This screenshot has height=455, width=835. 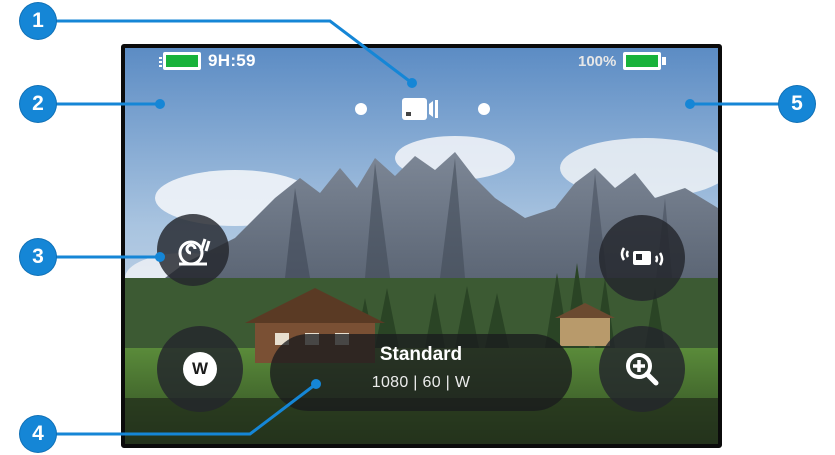 What do you see at coordinates (421, 354) in the screenshot?
I see `preset-name: Standard` at bounding box center [421, 354].